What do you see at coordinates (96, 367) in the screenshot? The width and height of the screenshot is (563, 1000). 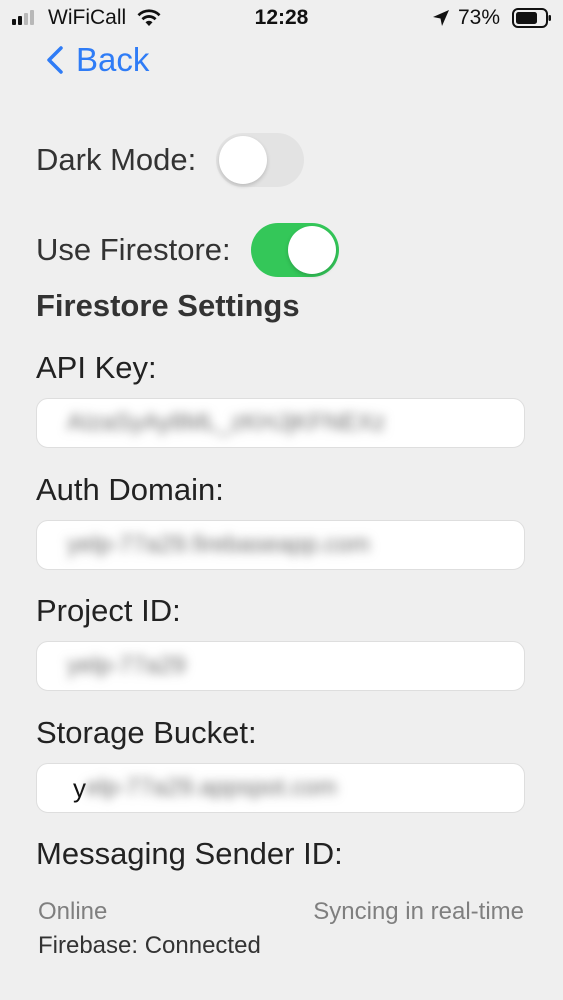 I see `api-key-label: API Key:` at bounding box center [96, 367].